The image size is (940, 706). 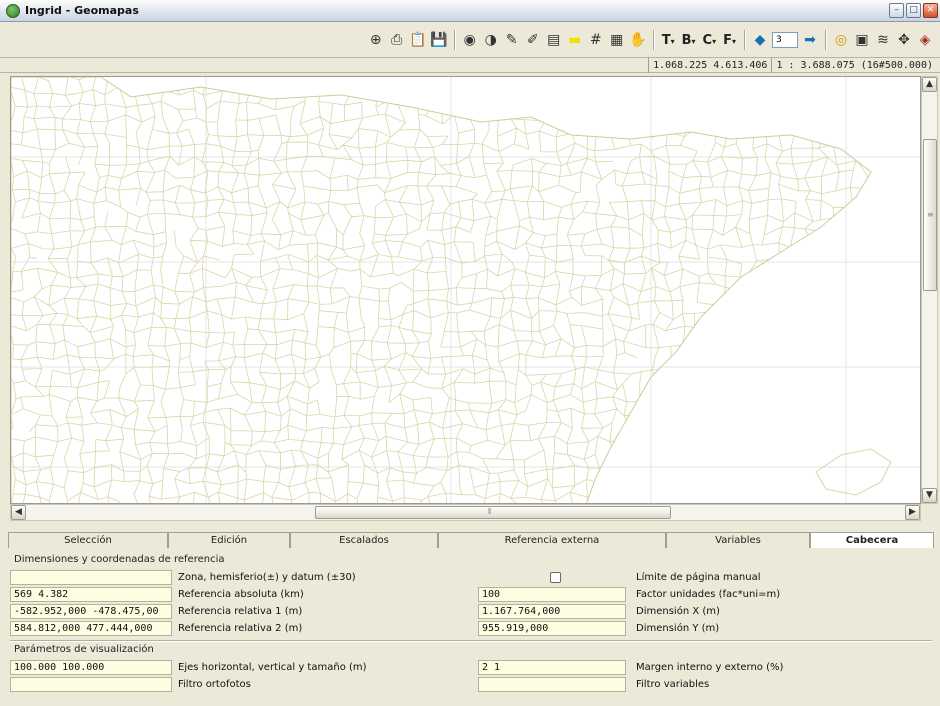 I want to click on filtro-ortofotos-label: Filtro ortofotos, so click(x=214, y=684).